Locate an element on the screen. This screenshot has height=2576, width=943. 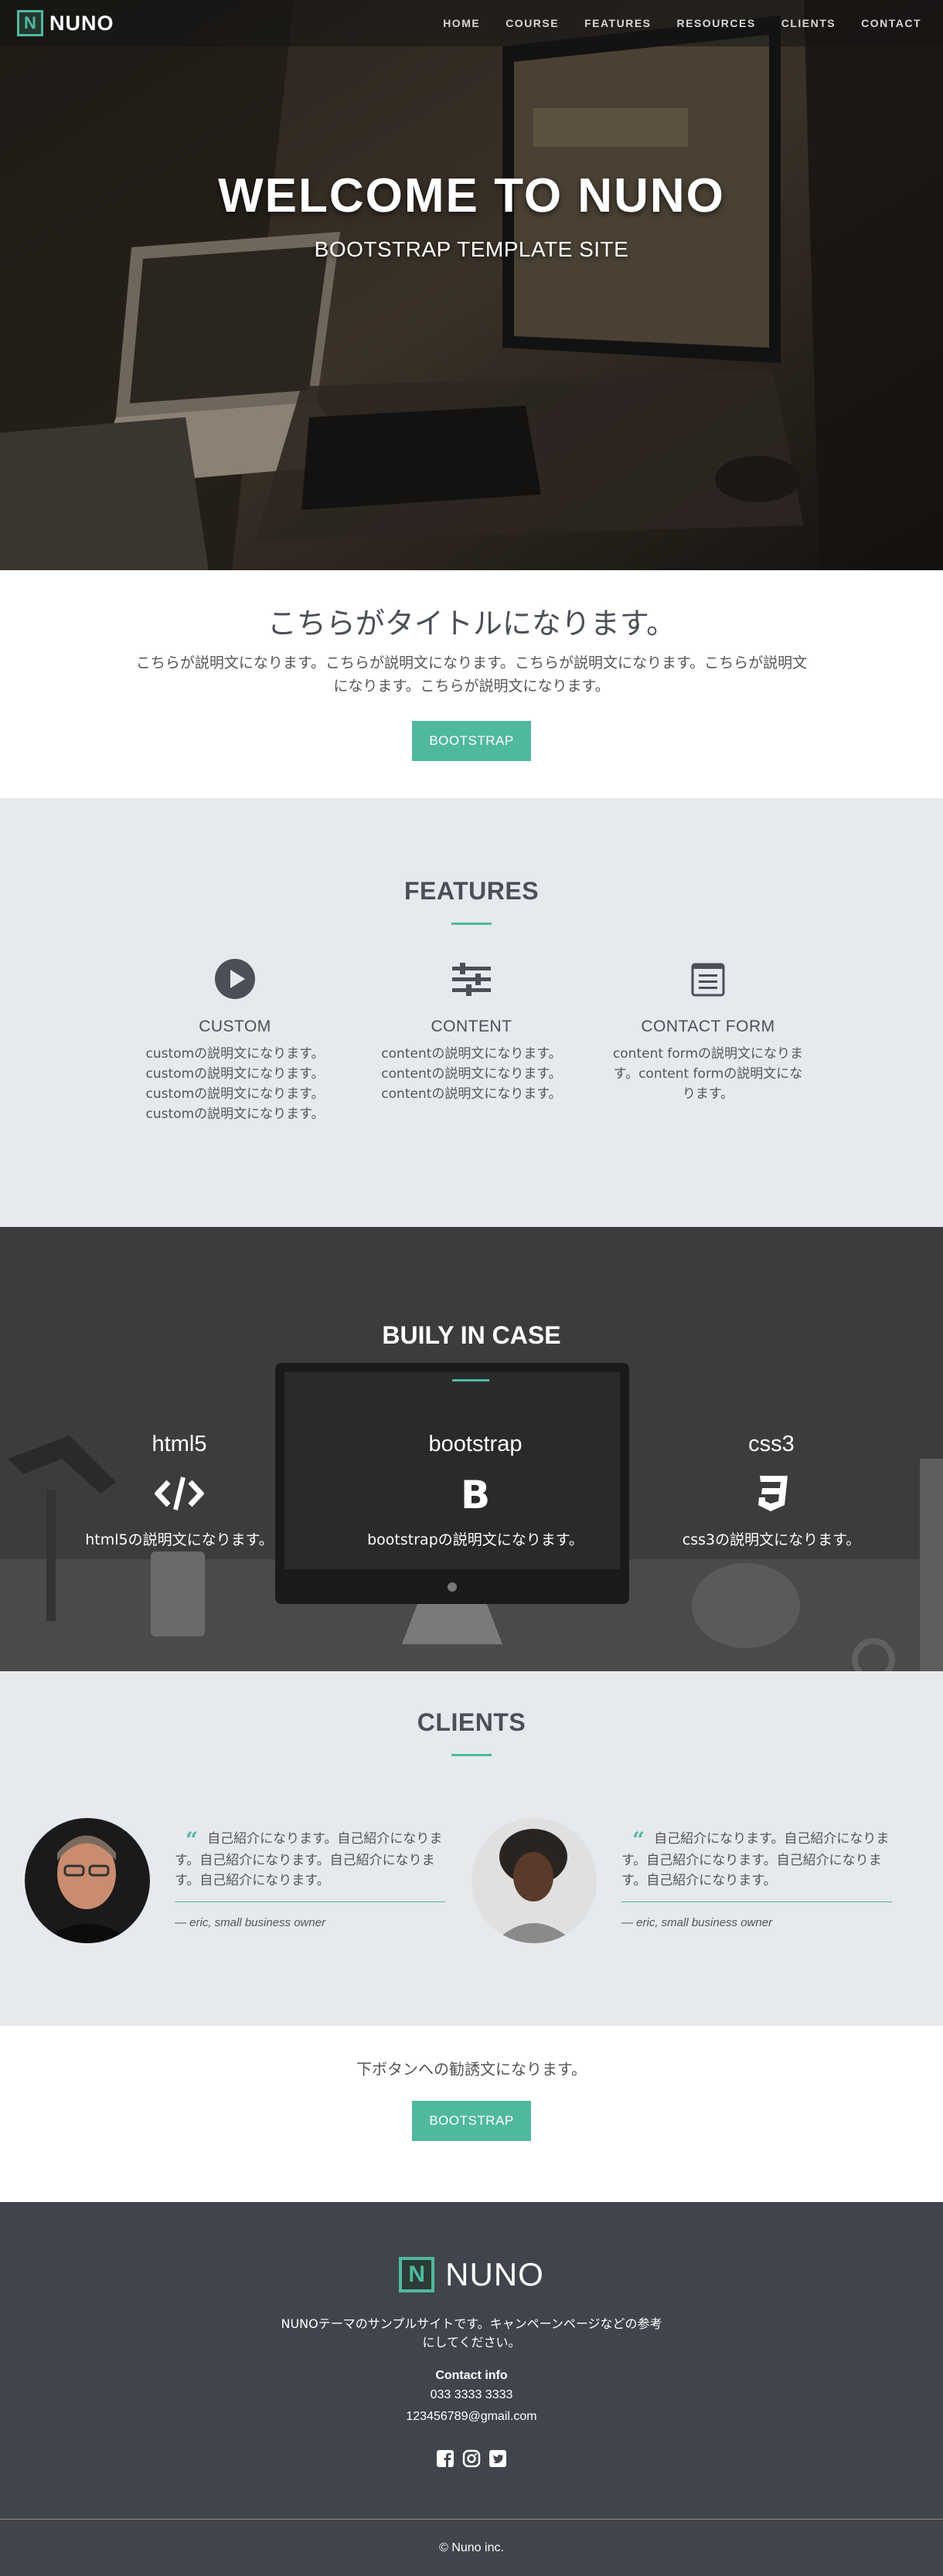
cta-bootstrap-button: BOOTSTRAP is located at coordinates (472, 2121).